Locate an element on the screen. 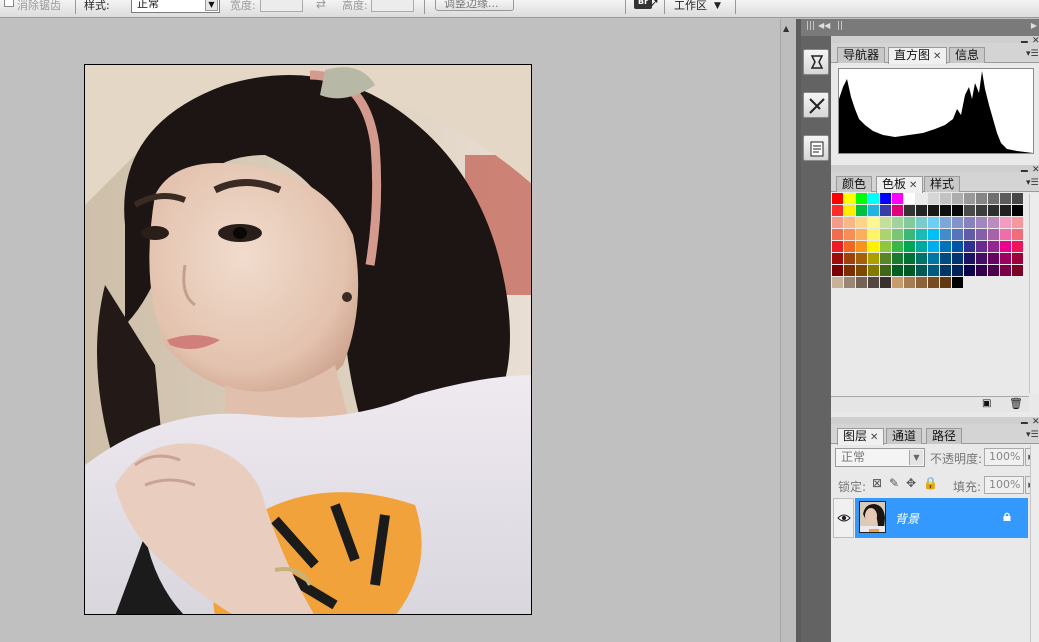 This screenshot has width=1039, height=642. lock-all-icon: 🔒 is located at coordinates (930, 483).